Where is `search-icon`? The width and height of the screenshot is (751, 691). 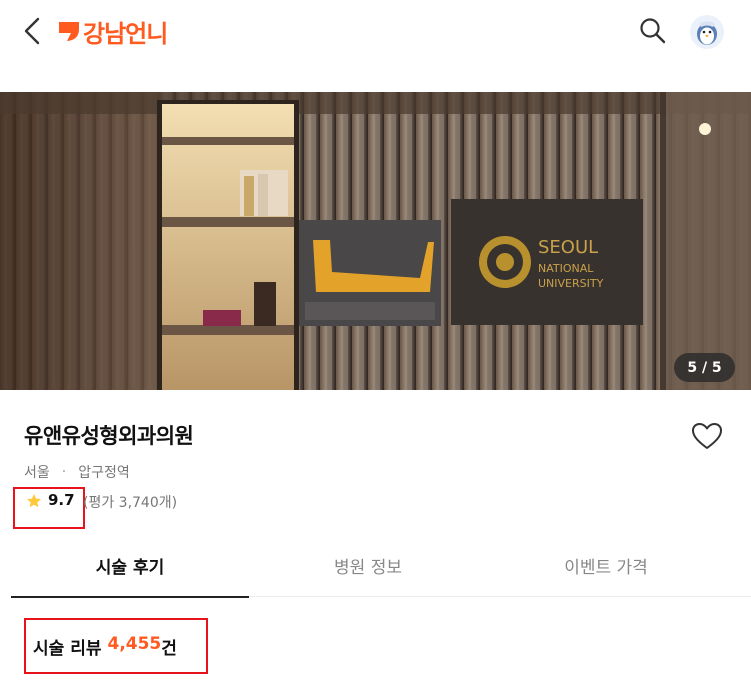
search-icon is located at coordinates (653, 31).